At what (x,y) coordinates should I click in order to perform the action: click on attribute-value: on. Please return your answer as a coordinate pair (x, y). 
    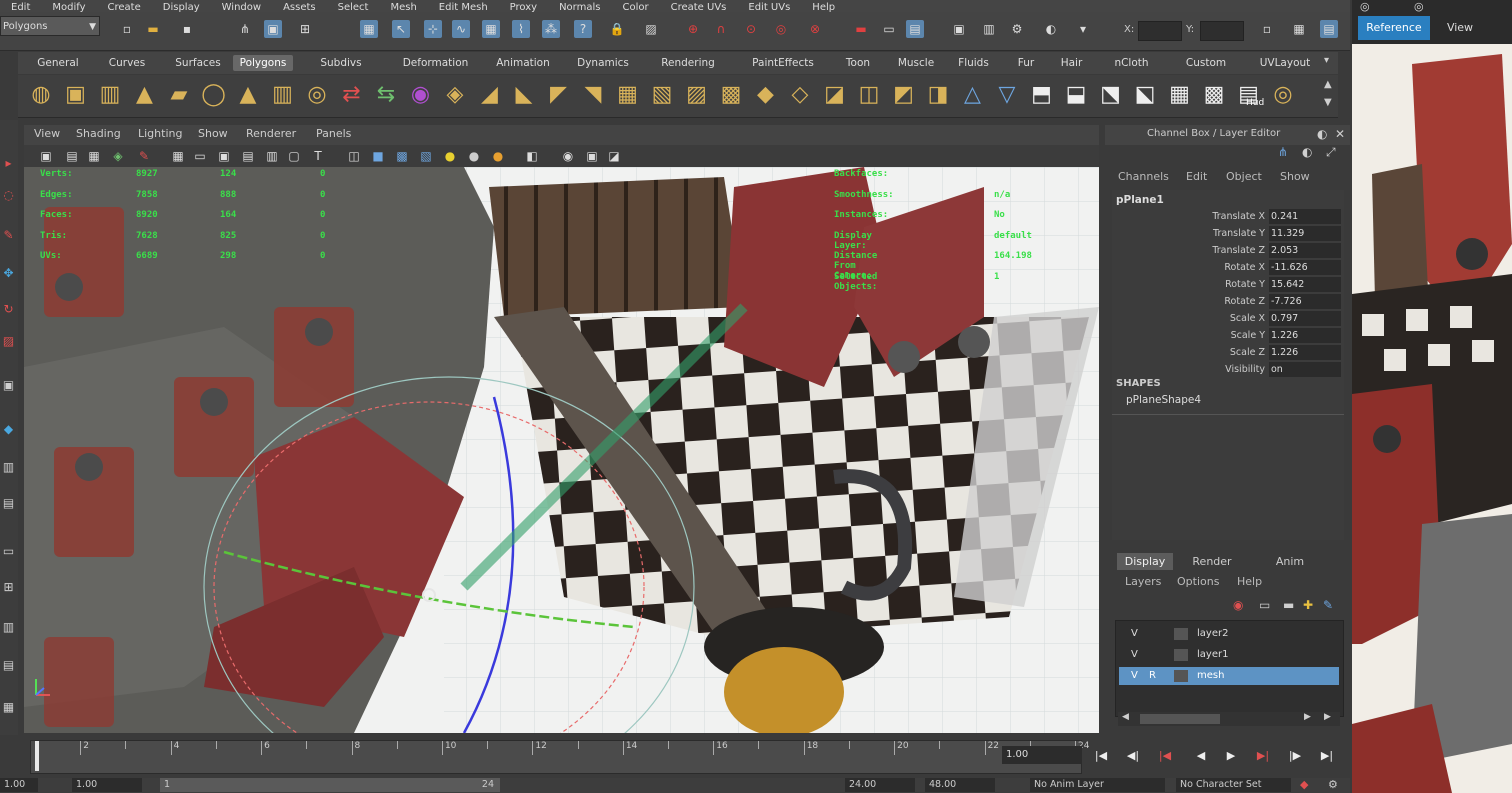
    Looking at the image, I should click on (1305, 369).